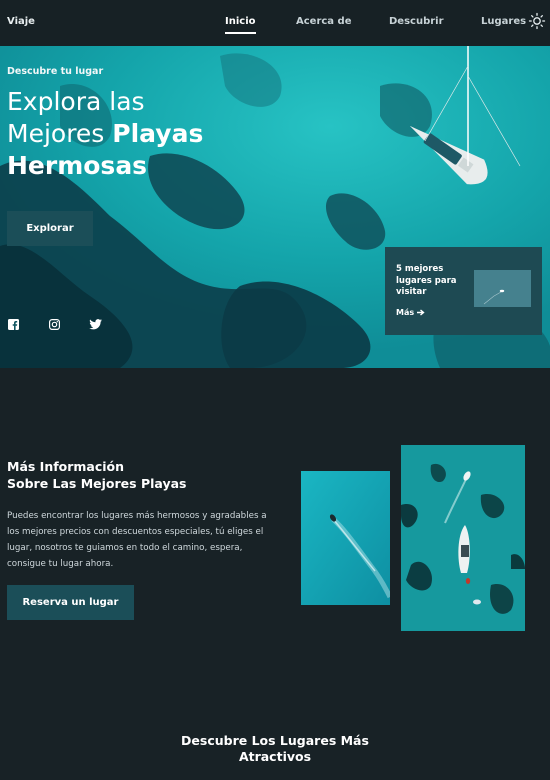 The image size is (550, 780). I want to click on nav-item-label: Inicio, so click(240, 21).